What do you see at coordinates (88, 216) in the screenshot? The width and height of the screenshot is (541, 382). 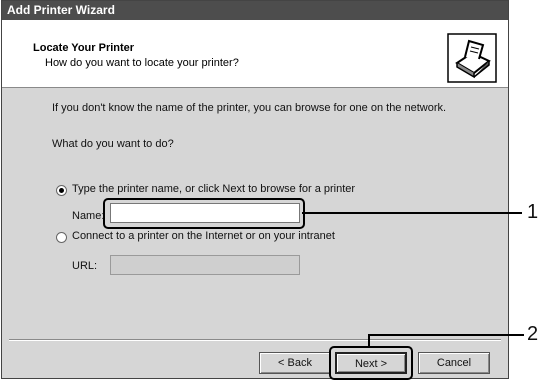 I see `name-field-label: Name:` at bounding box center [88, 216].